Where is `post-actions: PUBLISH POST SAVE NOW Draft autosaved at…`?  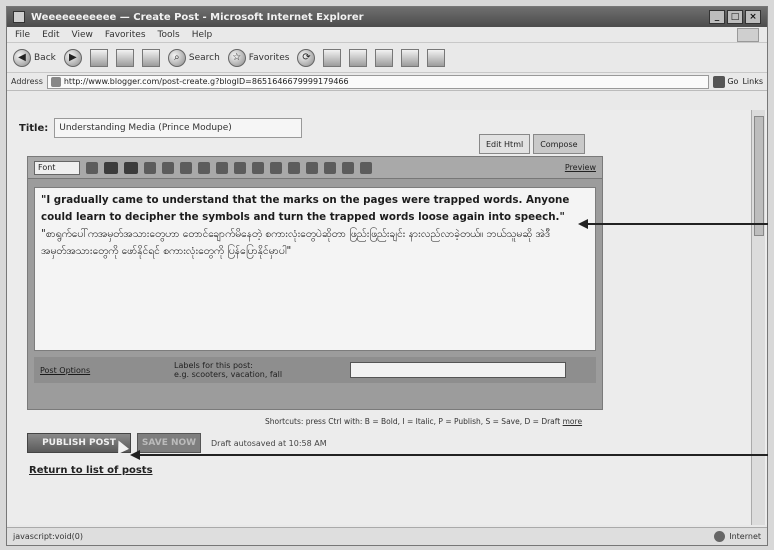 post-actions: PUBLISH POST SAVE NOW Draft autosaved at… is located at coordinates (177, 443).